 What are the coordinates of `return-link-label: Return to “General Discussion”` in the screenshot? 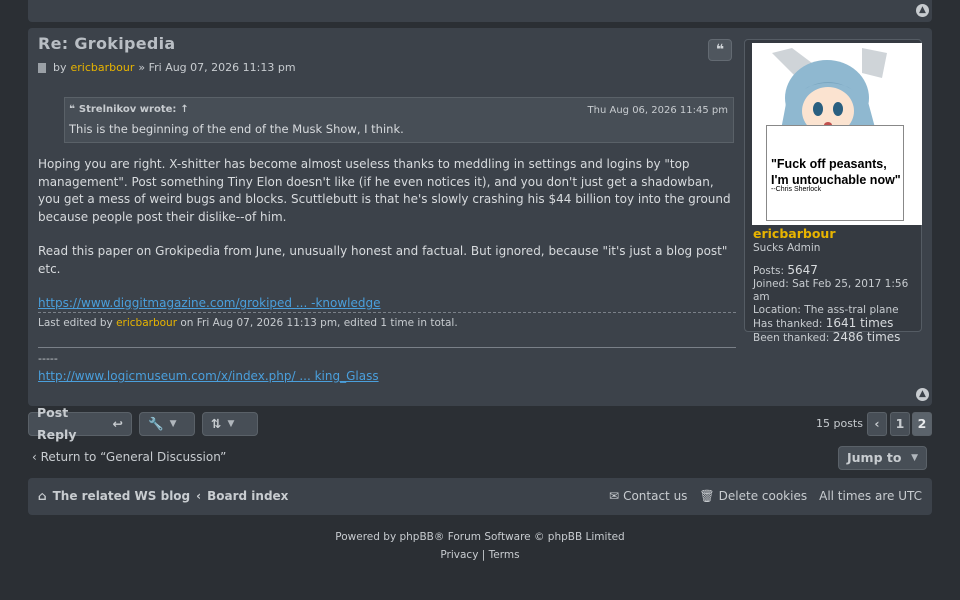 It's located at (133, 457).